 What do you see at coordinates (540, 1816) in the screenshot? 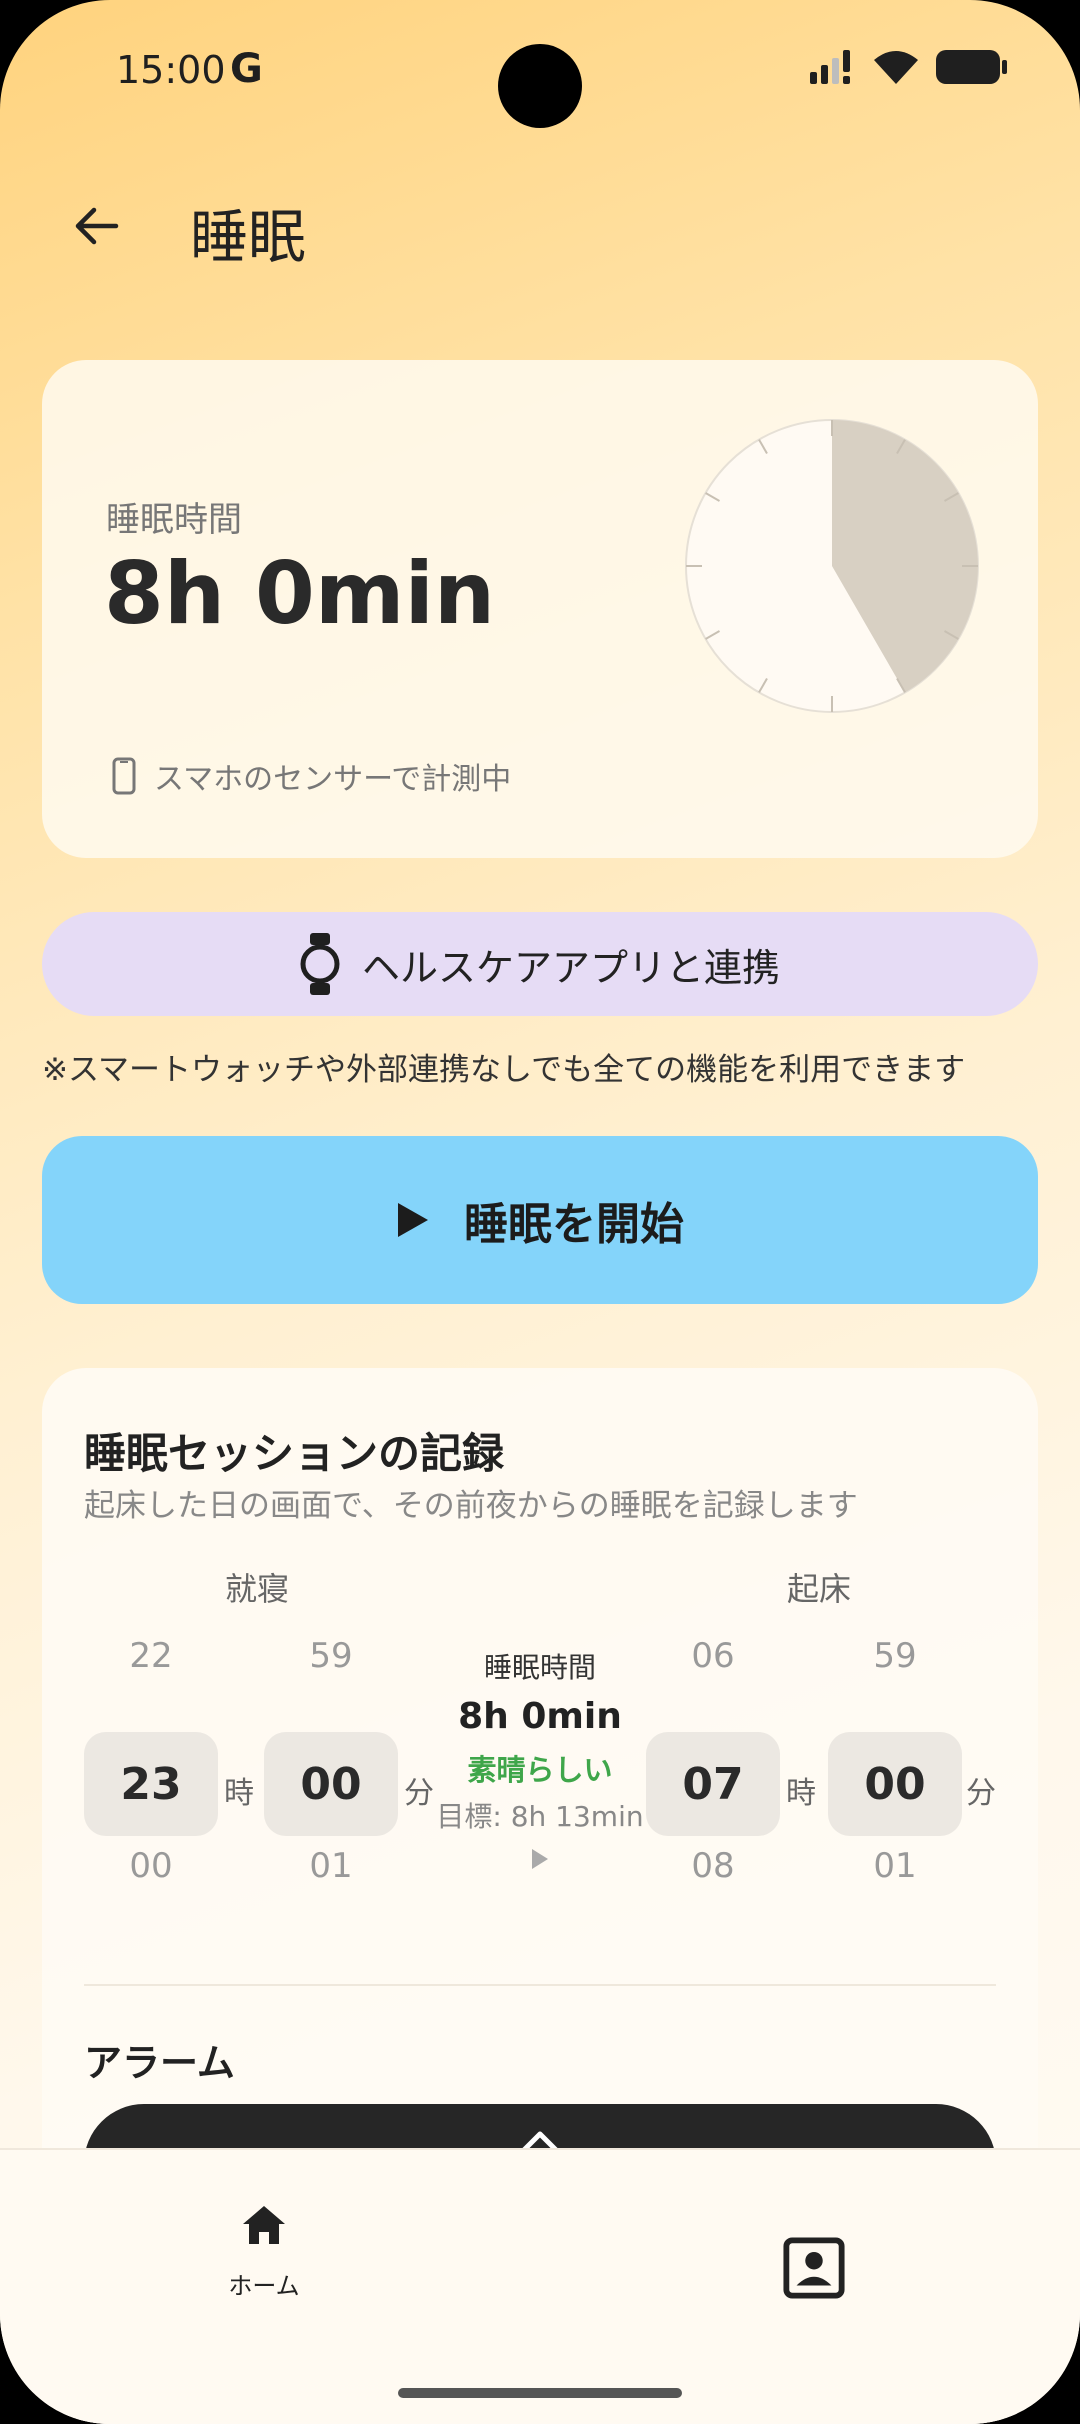
I see `session-goal: 目標: 8h 13min` at bounding box center [540, 1816].